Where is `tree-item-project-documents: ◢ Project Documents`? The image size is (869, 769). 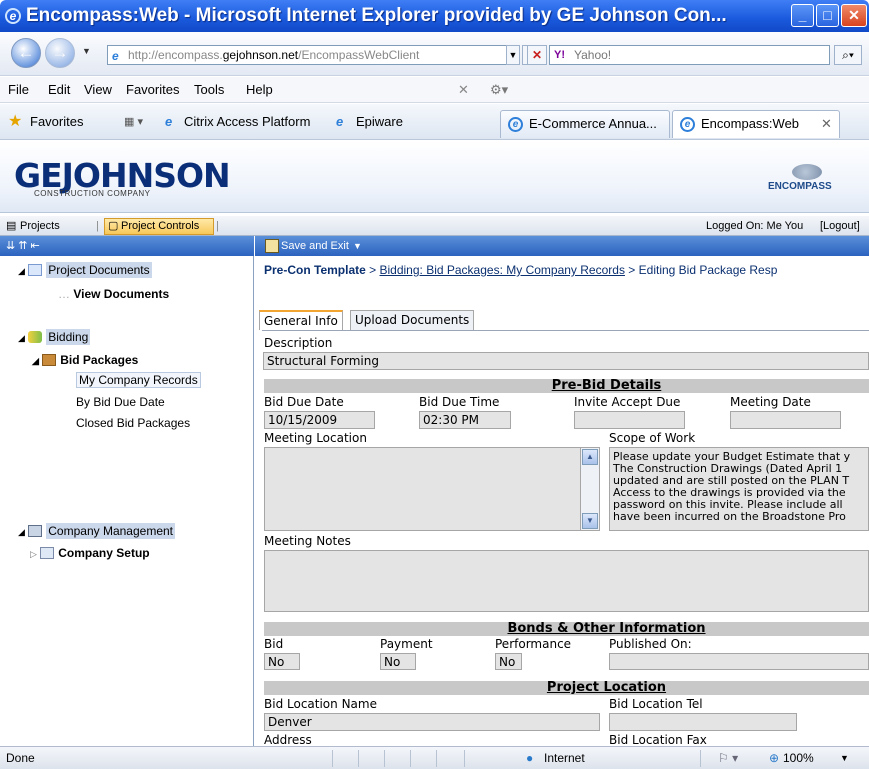 tree-item-project-documents: ◢ Project Documents is located at coordinates (85, 270).